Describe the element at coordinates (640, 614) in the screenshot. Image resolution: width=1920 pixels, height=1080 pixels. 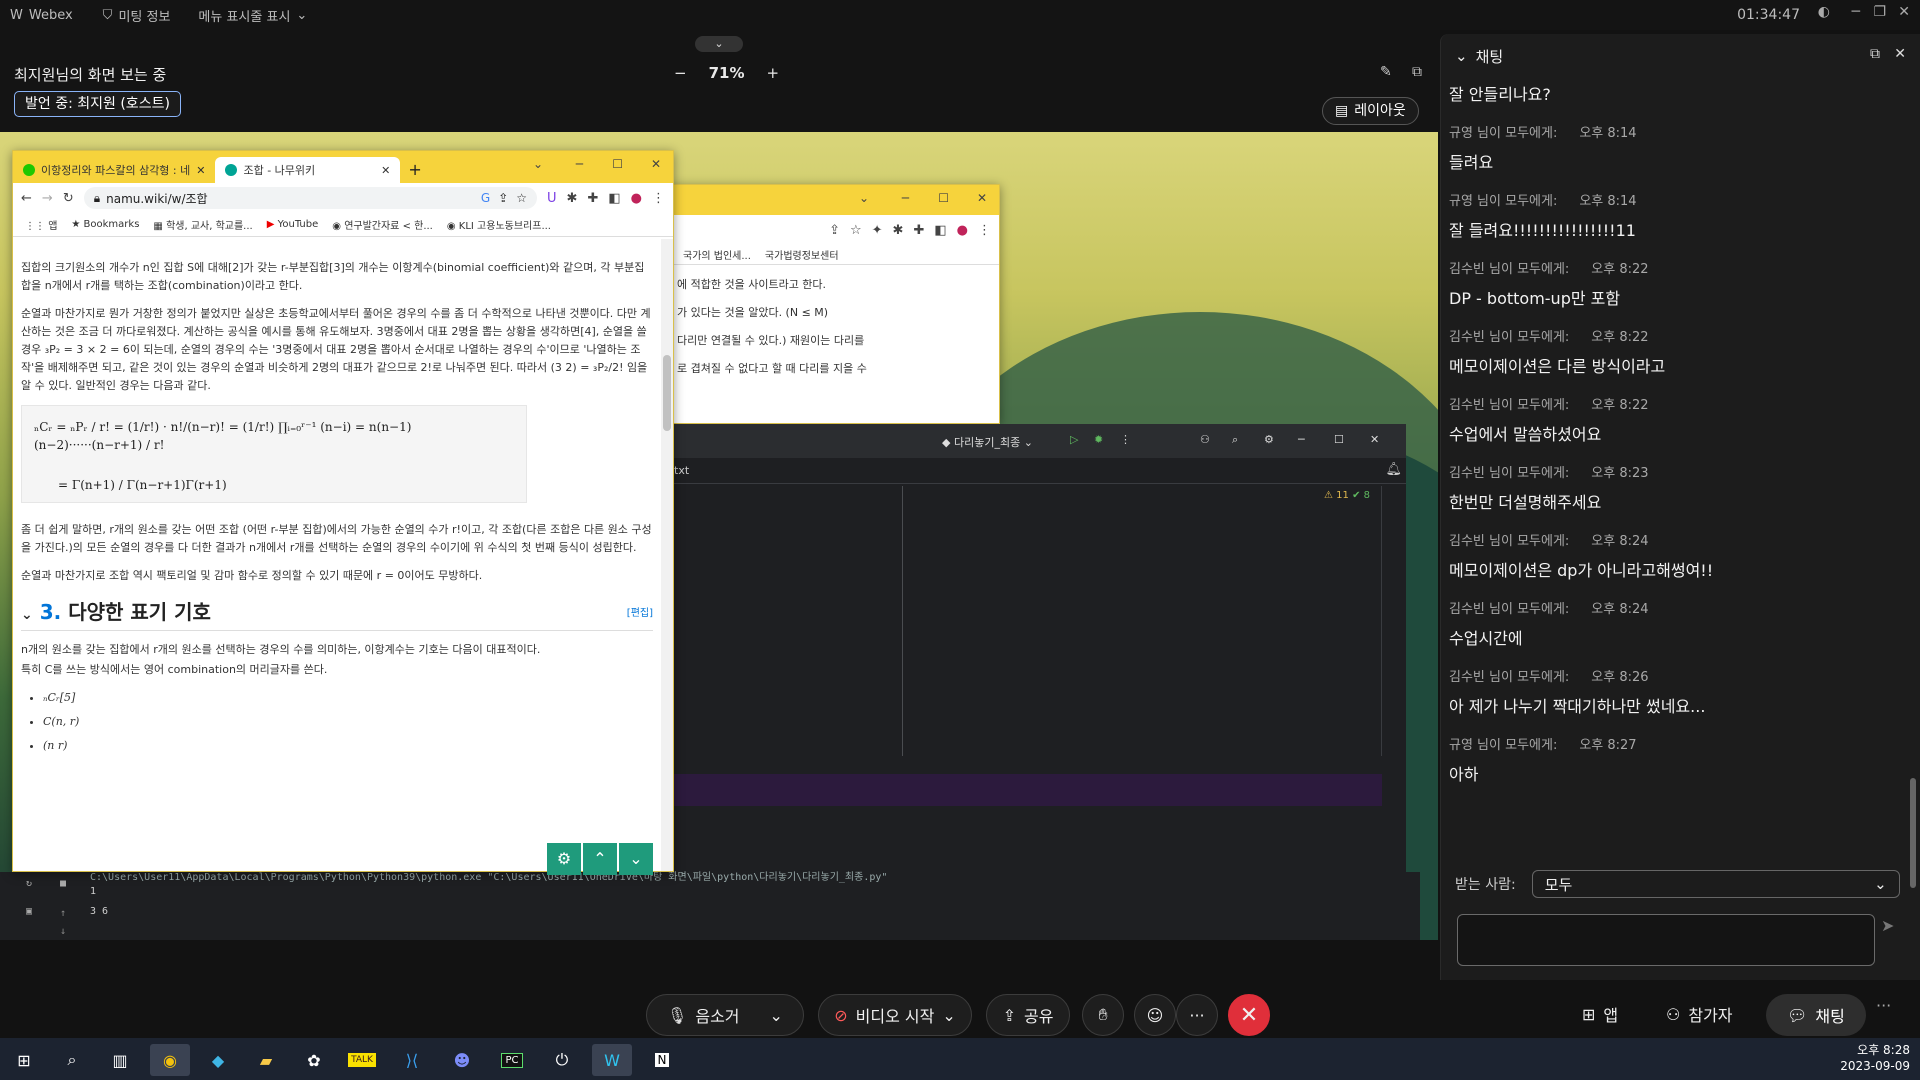
I see `edit-link: [편집]` at that location.